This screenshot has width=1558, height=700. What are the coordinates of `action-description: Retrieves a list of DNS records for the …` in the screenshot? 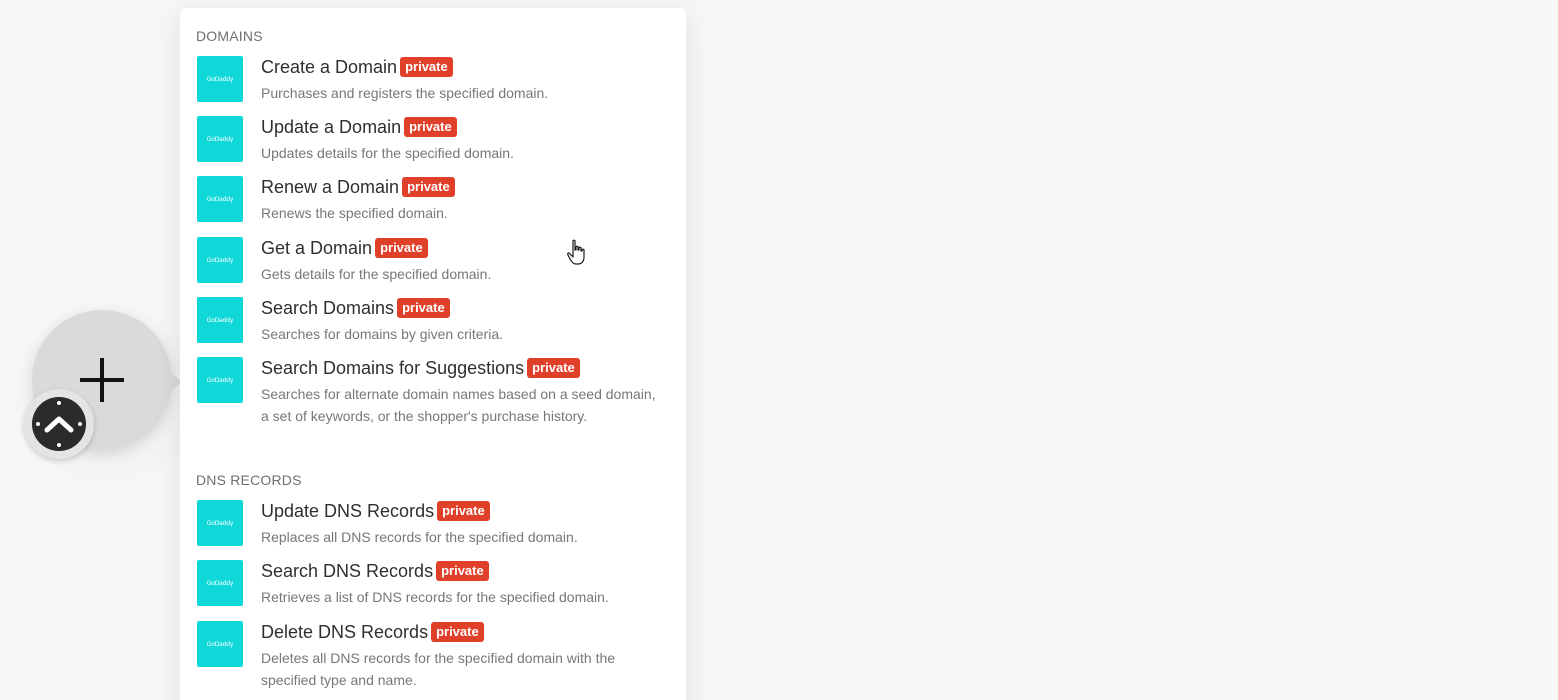 It's located at (435, 597).